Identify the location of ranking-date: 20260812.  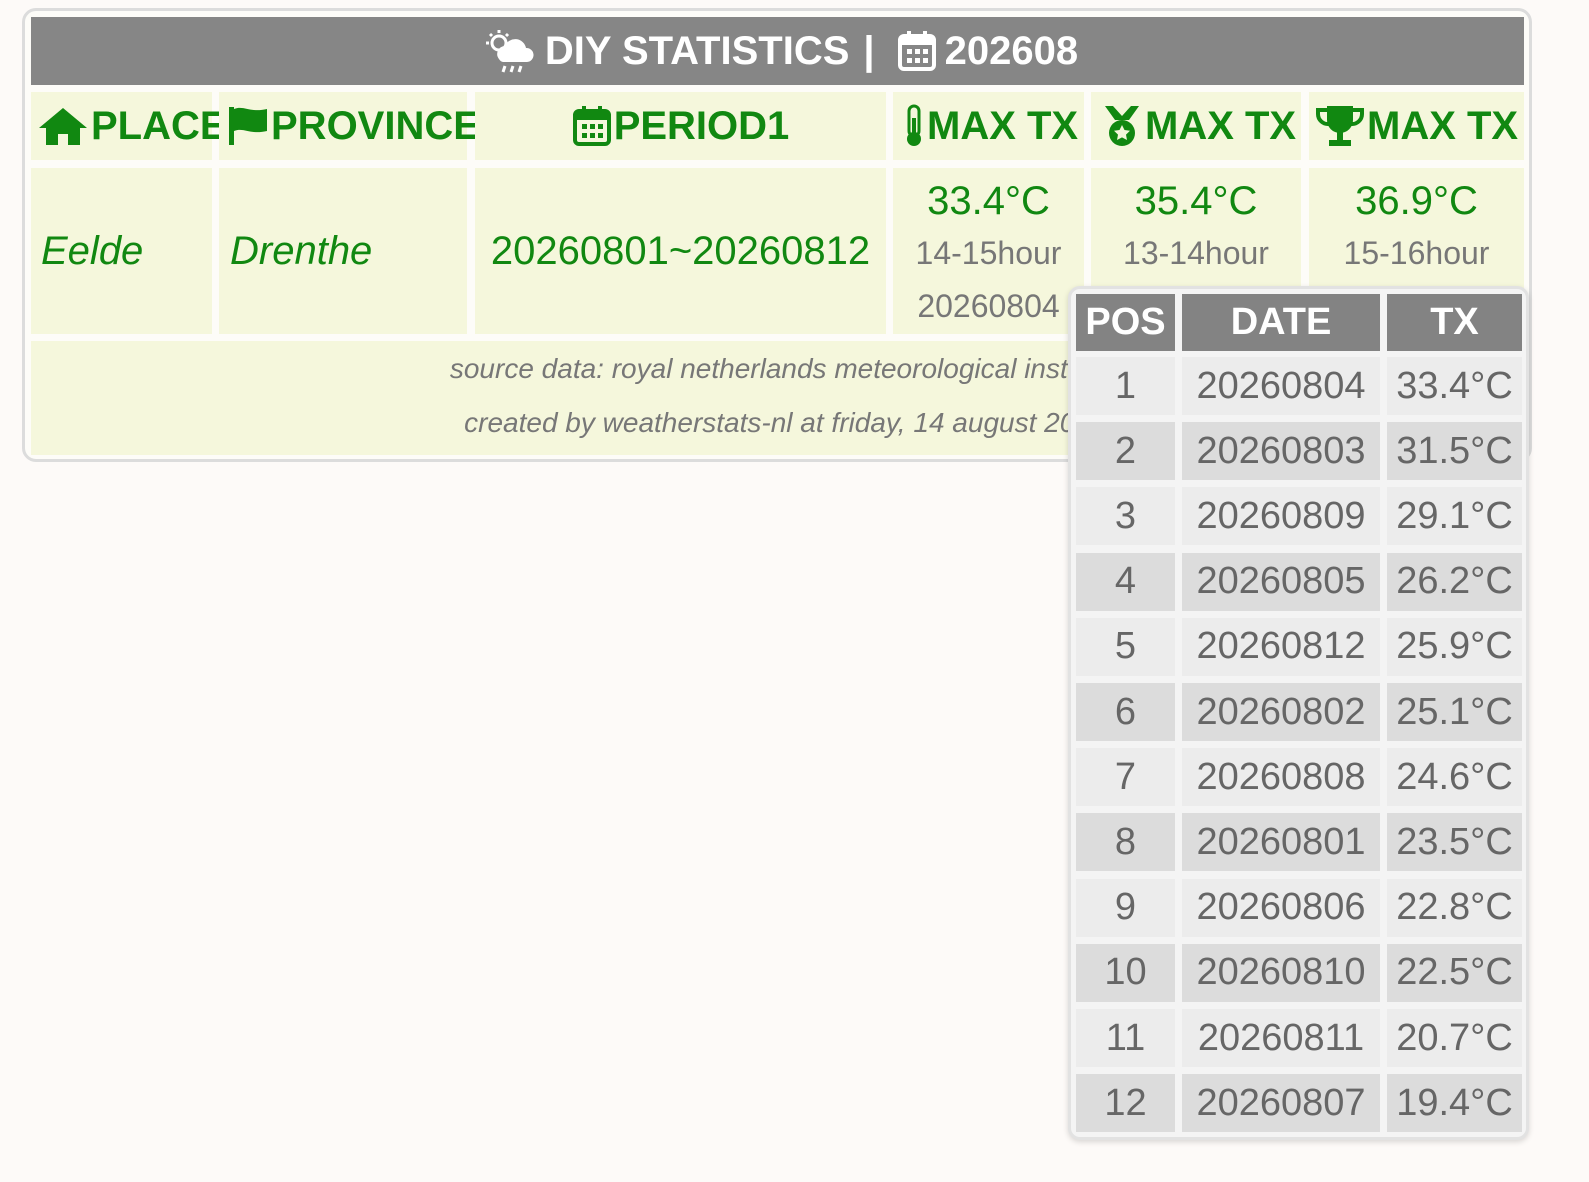
(1281, 646).